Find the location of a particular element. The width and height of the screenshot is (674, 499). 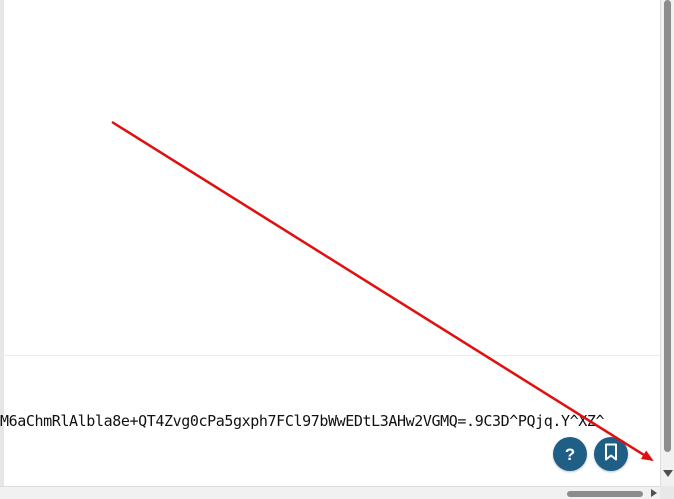

bookmark-button is located at coordinates (611, 454).